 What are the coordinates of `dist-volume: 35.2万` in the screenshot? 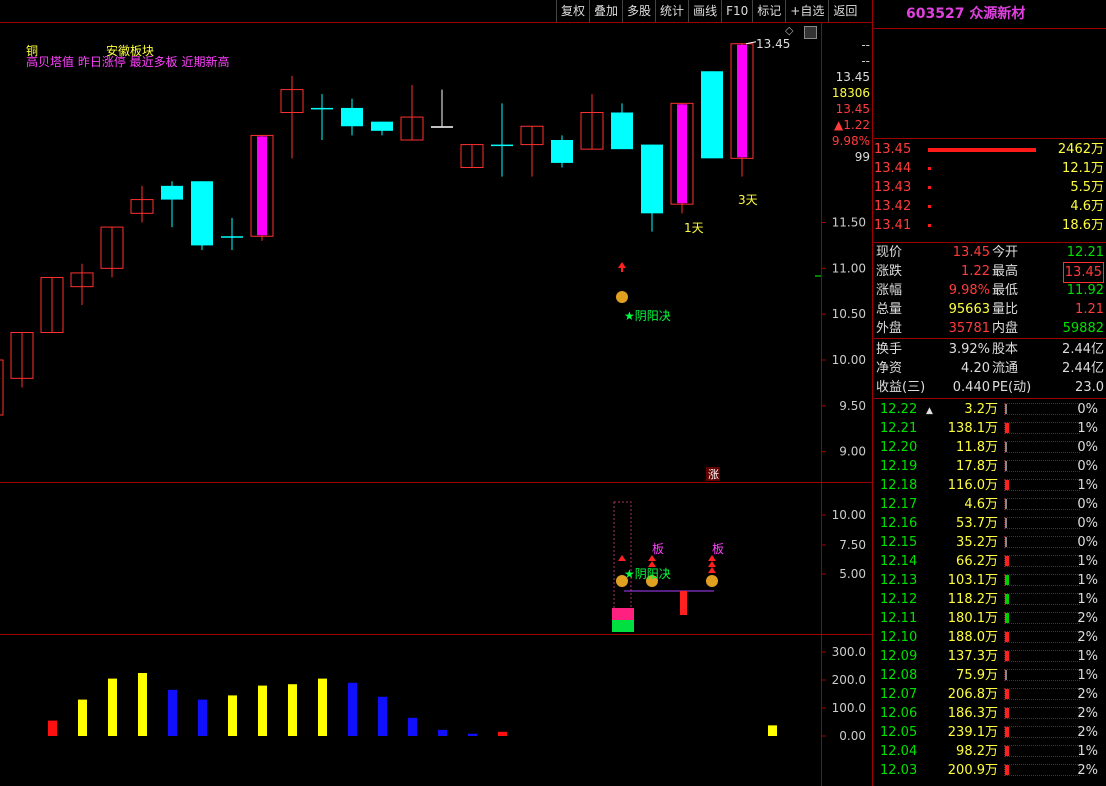 It's located at (977, 542).